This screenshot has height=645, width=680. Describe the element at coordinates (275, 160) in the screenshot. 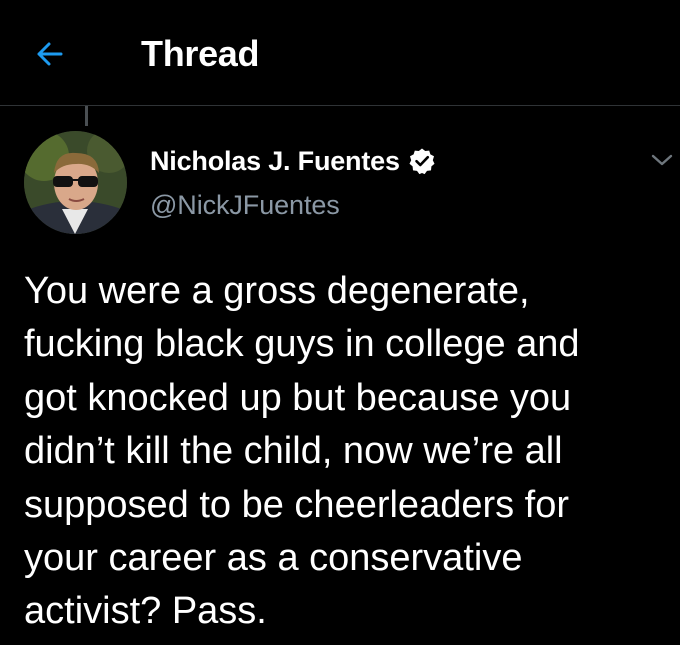

I see `author-display-name: Nicholas J. Fuentes` at that location.